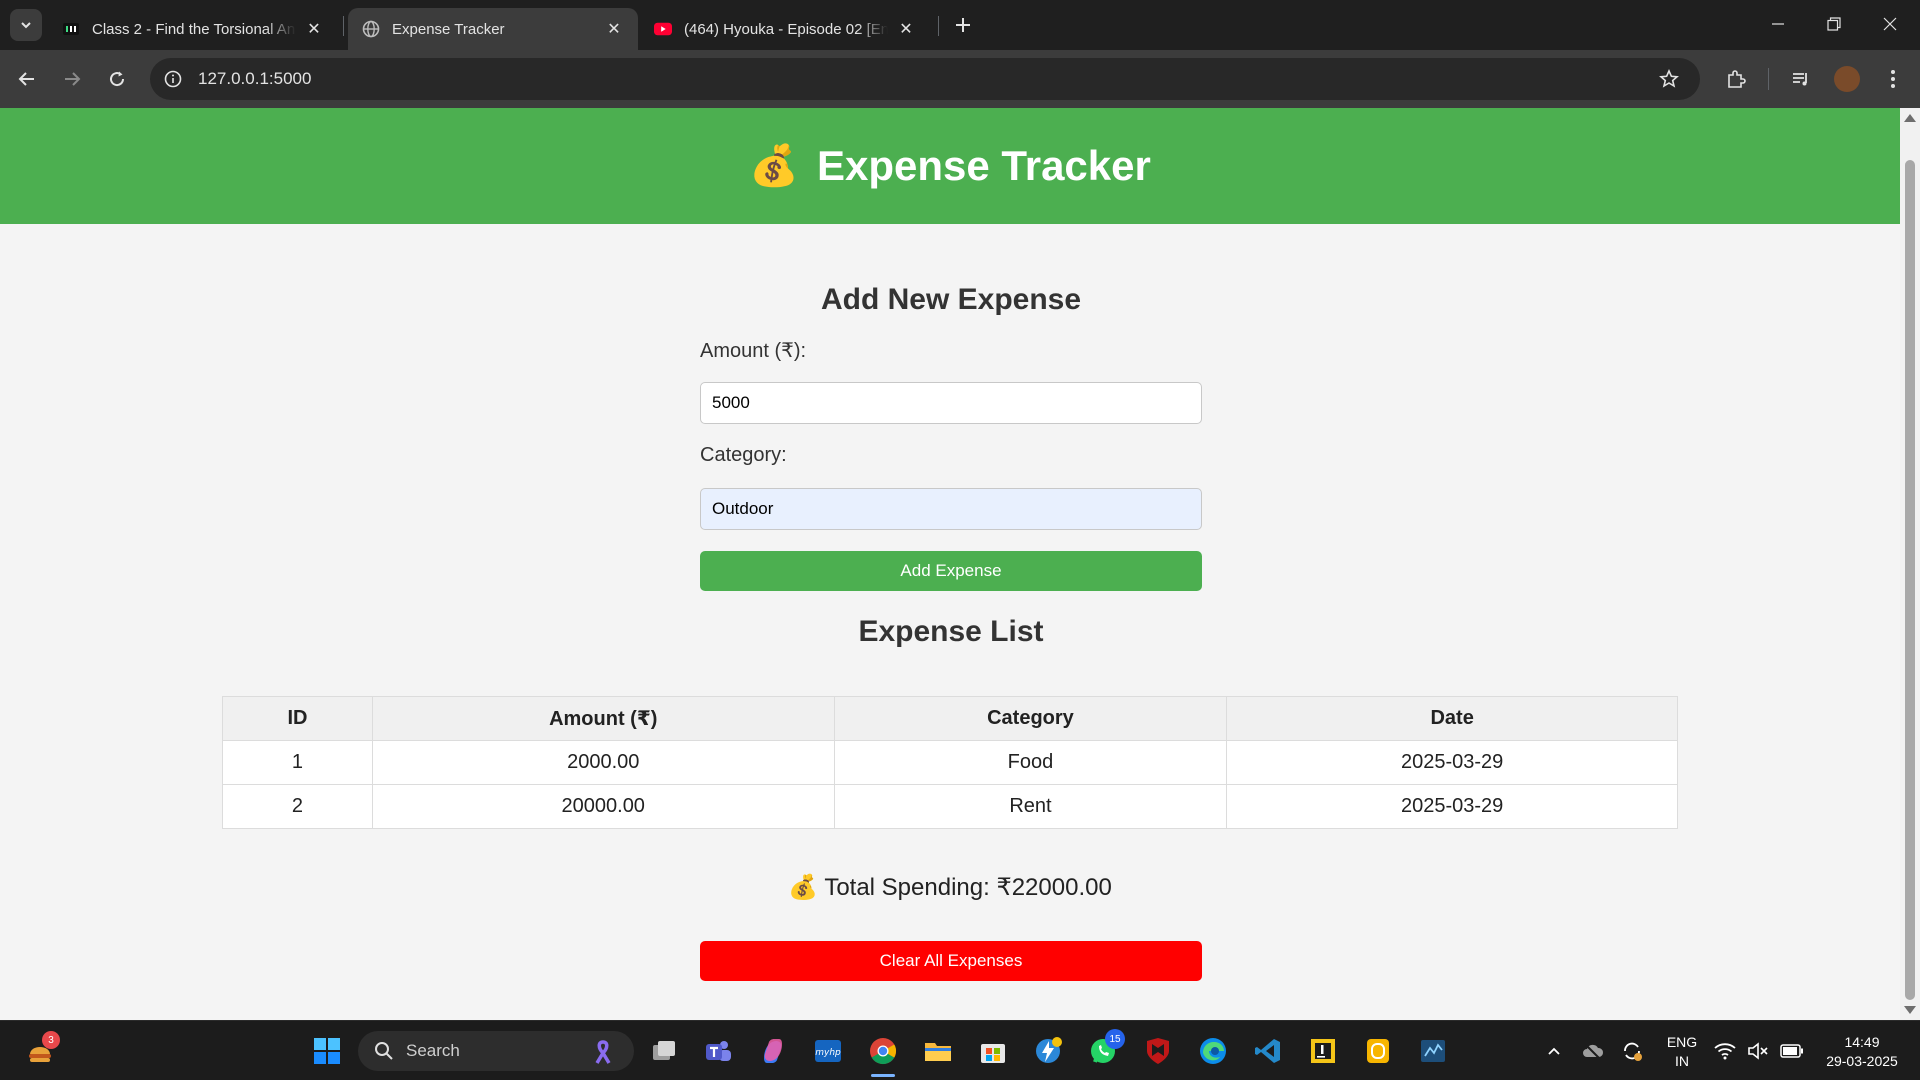 The image size is (1920, 1080). What do you see at coordinates (1433, 1051) in the screenshot?
I see `network-app` at bounding box center [1433, 1051].